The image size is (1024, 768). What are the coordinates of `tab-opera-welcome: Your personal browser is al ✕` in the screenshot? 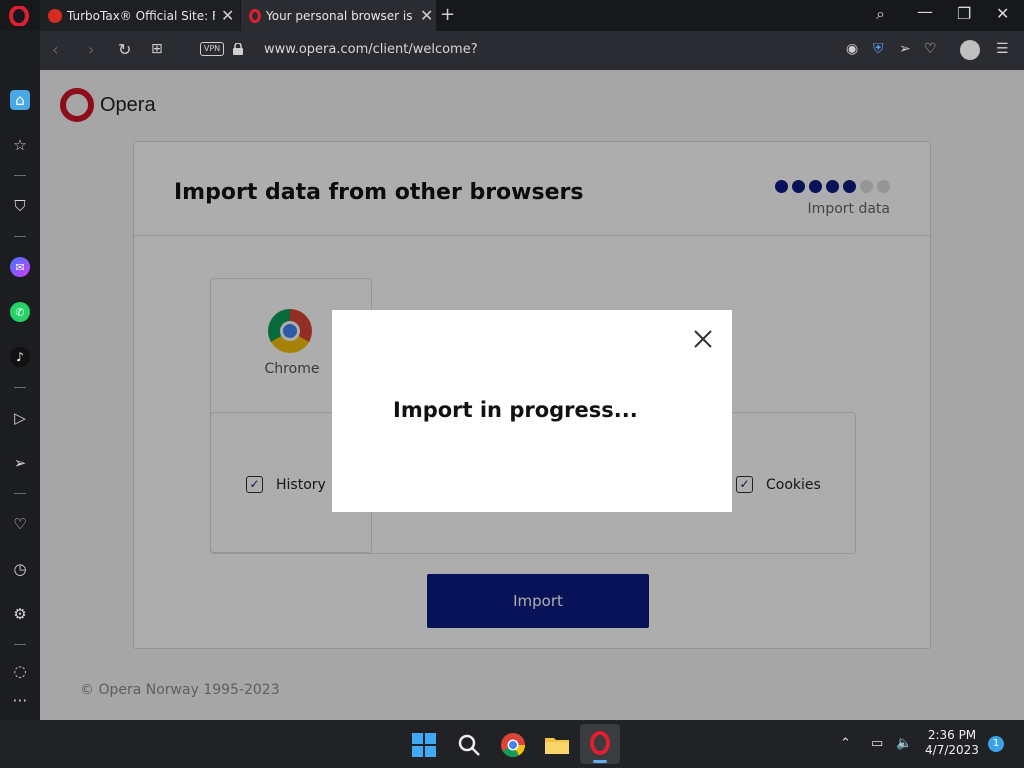 It's located at (338, 15).